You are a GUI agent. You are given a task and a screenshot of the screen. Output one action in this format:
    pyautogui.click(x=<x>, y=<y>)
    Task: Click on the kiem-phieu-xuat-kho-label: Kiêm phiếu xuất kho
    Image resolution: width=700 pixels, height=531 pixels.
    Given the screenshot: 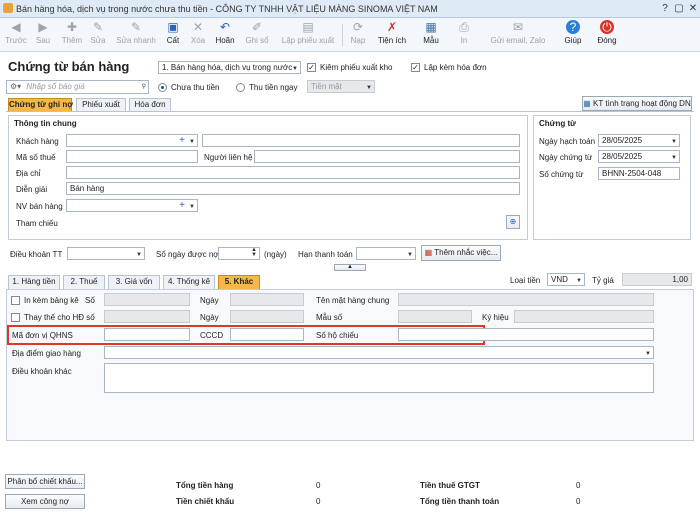 What is the action you would take?
    pyautogui.click(x=356, y=67)
    